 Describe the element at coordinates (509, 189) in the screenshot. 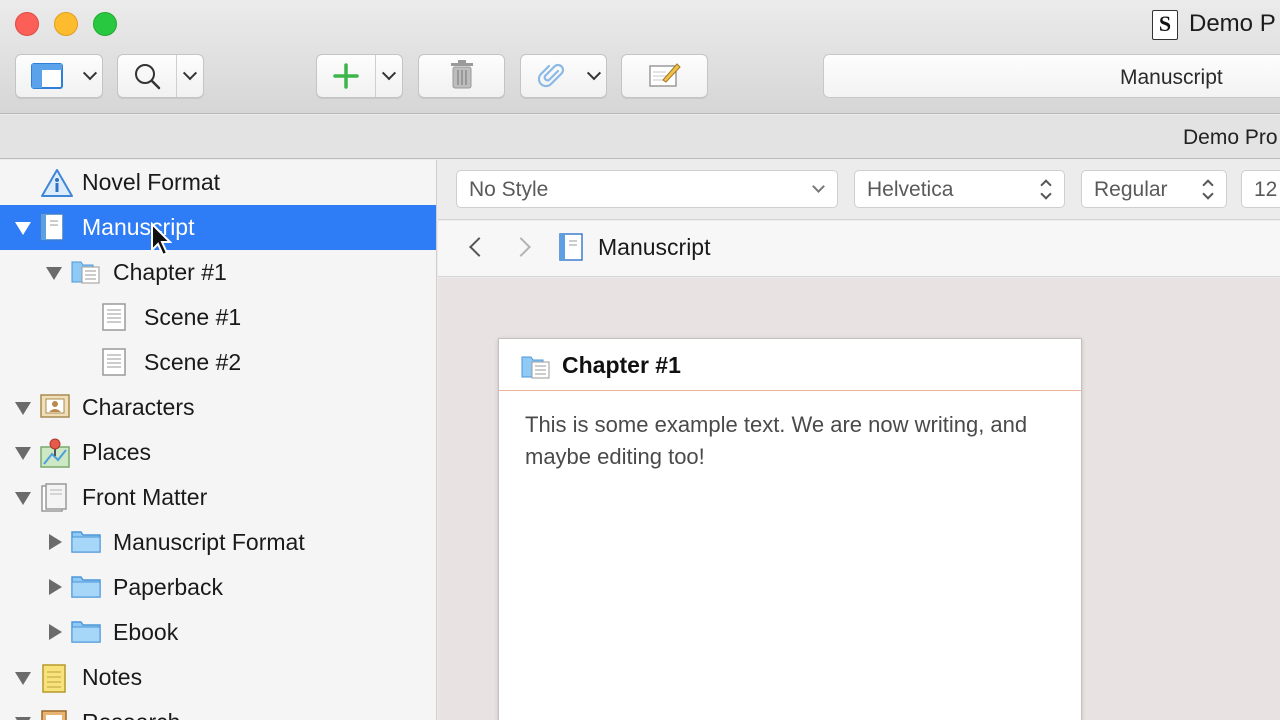

I see `paragraph-style-value: No Style` at that location.